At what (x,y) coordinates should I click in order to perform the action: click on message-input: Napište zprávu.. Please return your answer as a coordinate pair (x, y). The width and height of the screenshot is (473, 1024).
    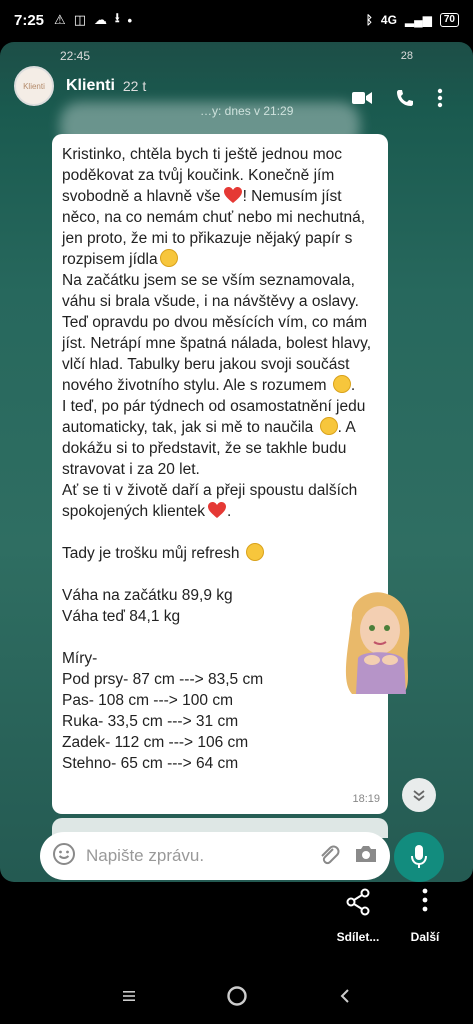
    Looking at the image, I should click on (195, 856).